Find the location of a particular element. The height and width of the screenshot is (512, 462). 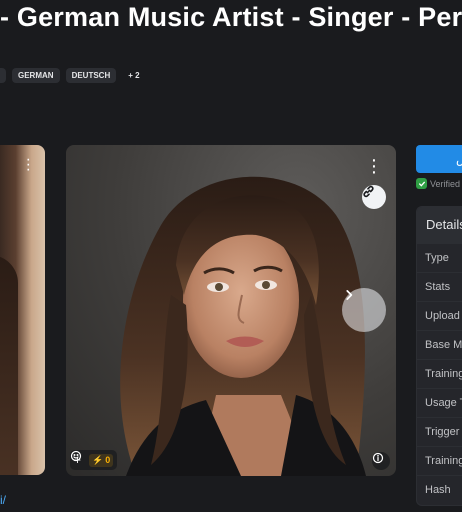

verified-badge: Verified is located at coordinates (439, 183).